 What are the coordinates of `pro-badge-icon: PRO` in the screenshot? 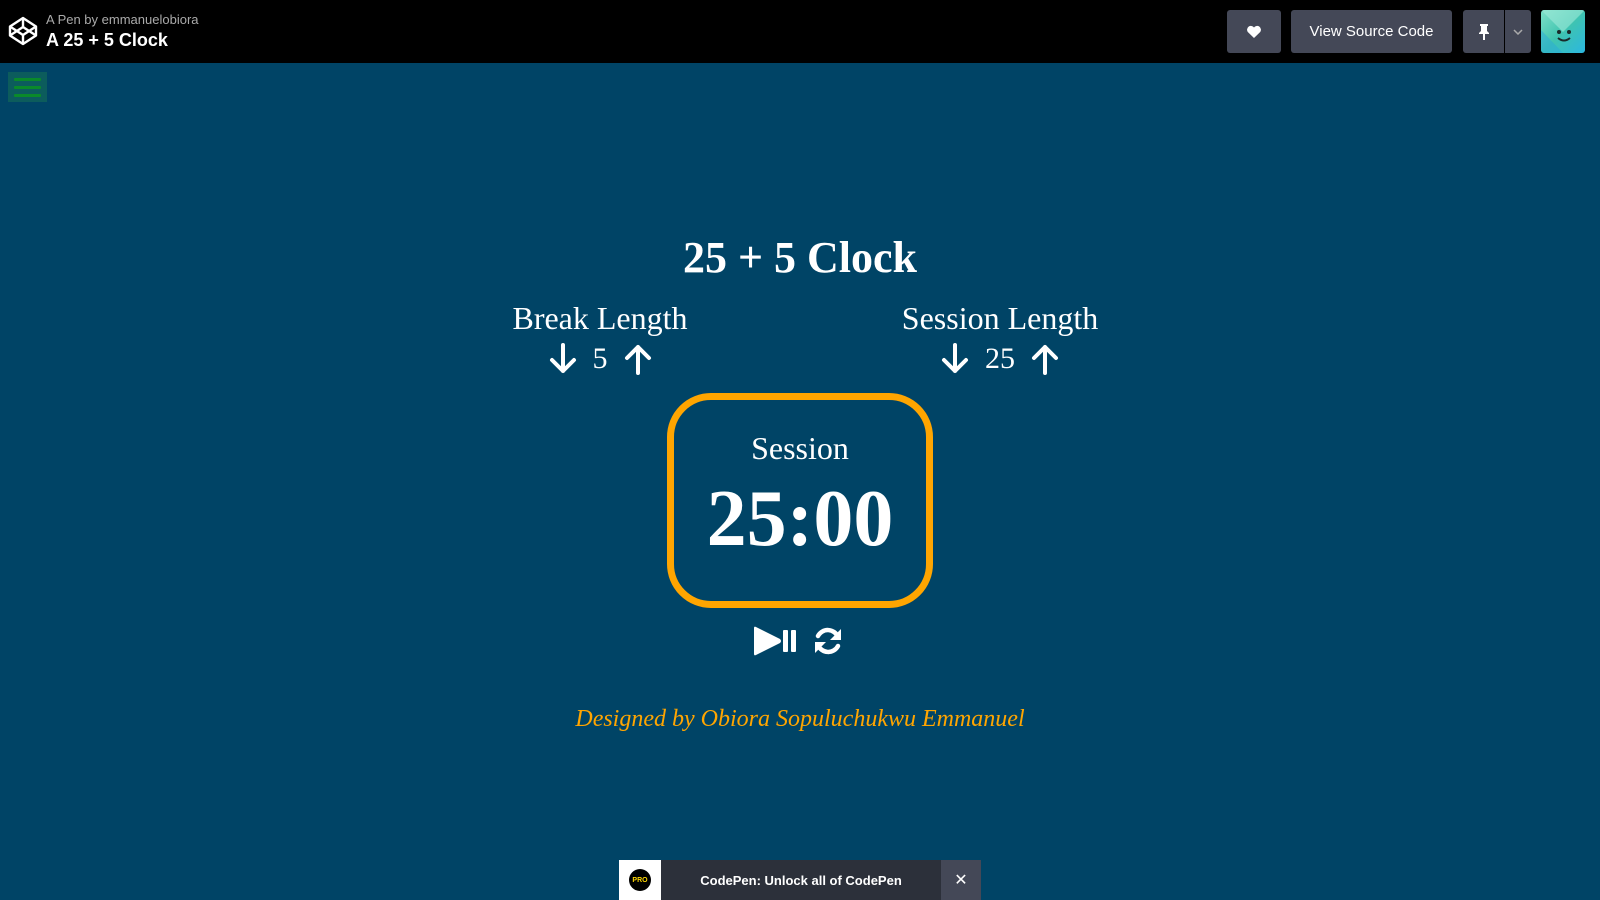 It's located at (640, 880).